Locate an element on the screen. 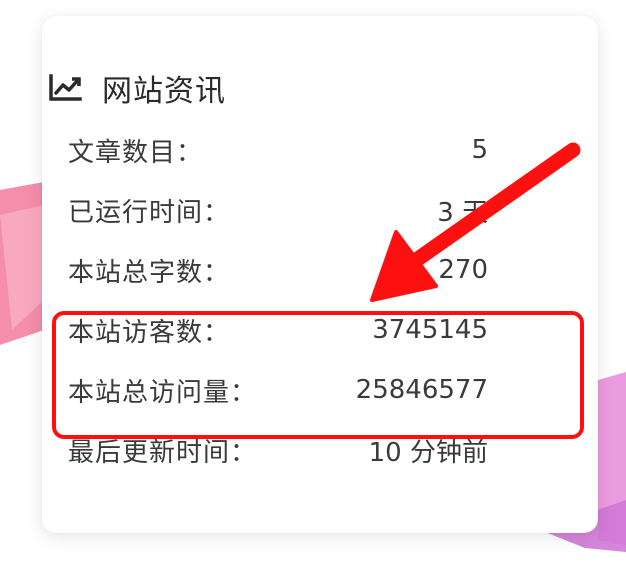  stat-label: 本站总字数： is located at coordinates (149, 272).